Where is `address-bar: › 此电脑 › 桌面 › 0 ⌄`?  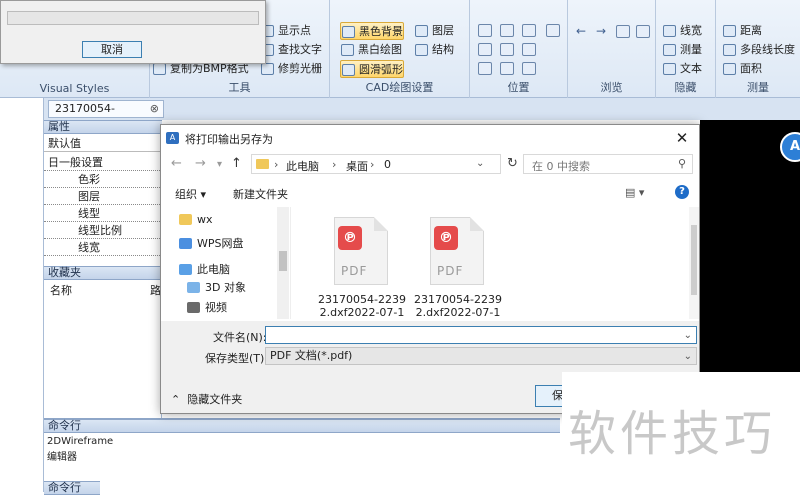
address-bar: › 此电脑 › 桌面 › 0 ⌄ is located at coordinates (376, 164).